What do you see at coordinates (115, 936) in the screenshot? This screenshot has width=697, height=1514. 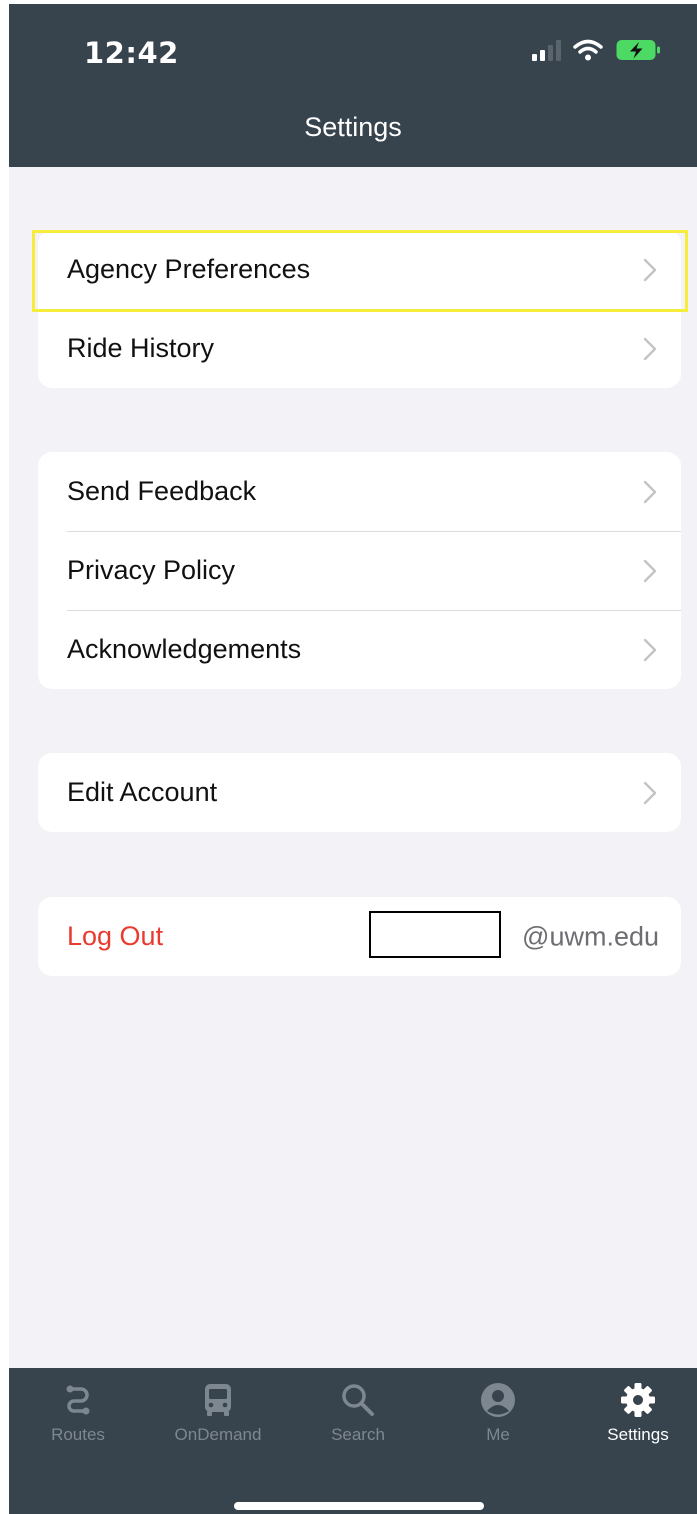 I see `log-out-label: Log Out` at bounding box center [115, 936].